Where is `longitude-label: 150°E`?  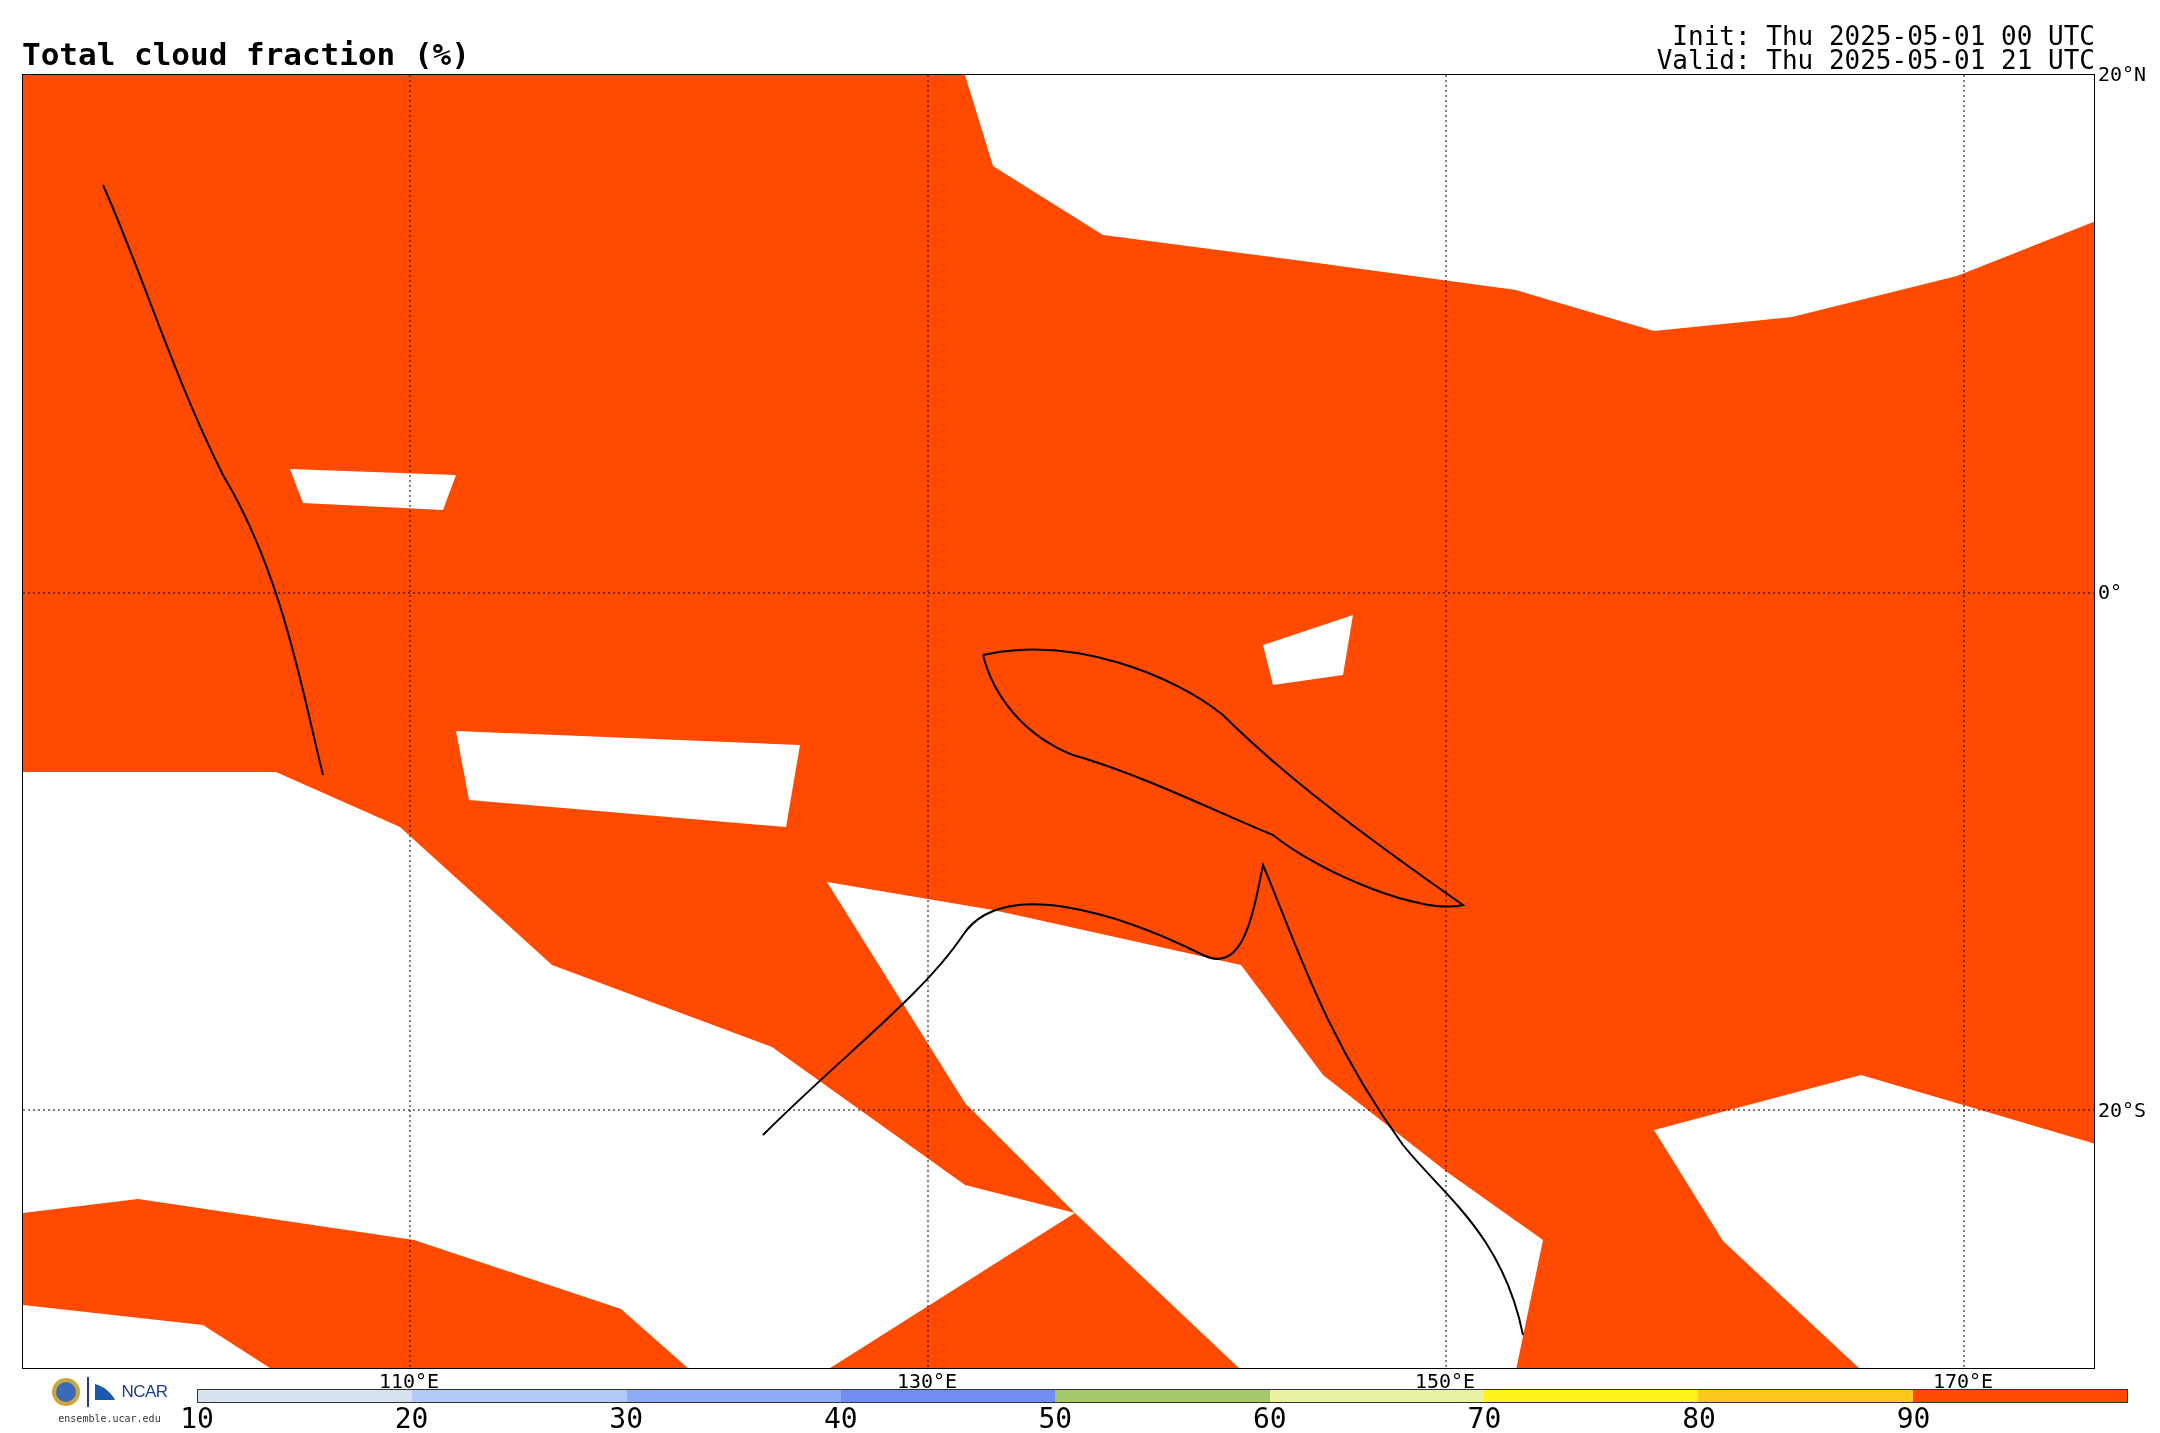
longitude-label: 150°E is located at coordinates (1445, 1381).